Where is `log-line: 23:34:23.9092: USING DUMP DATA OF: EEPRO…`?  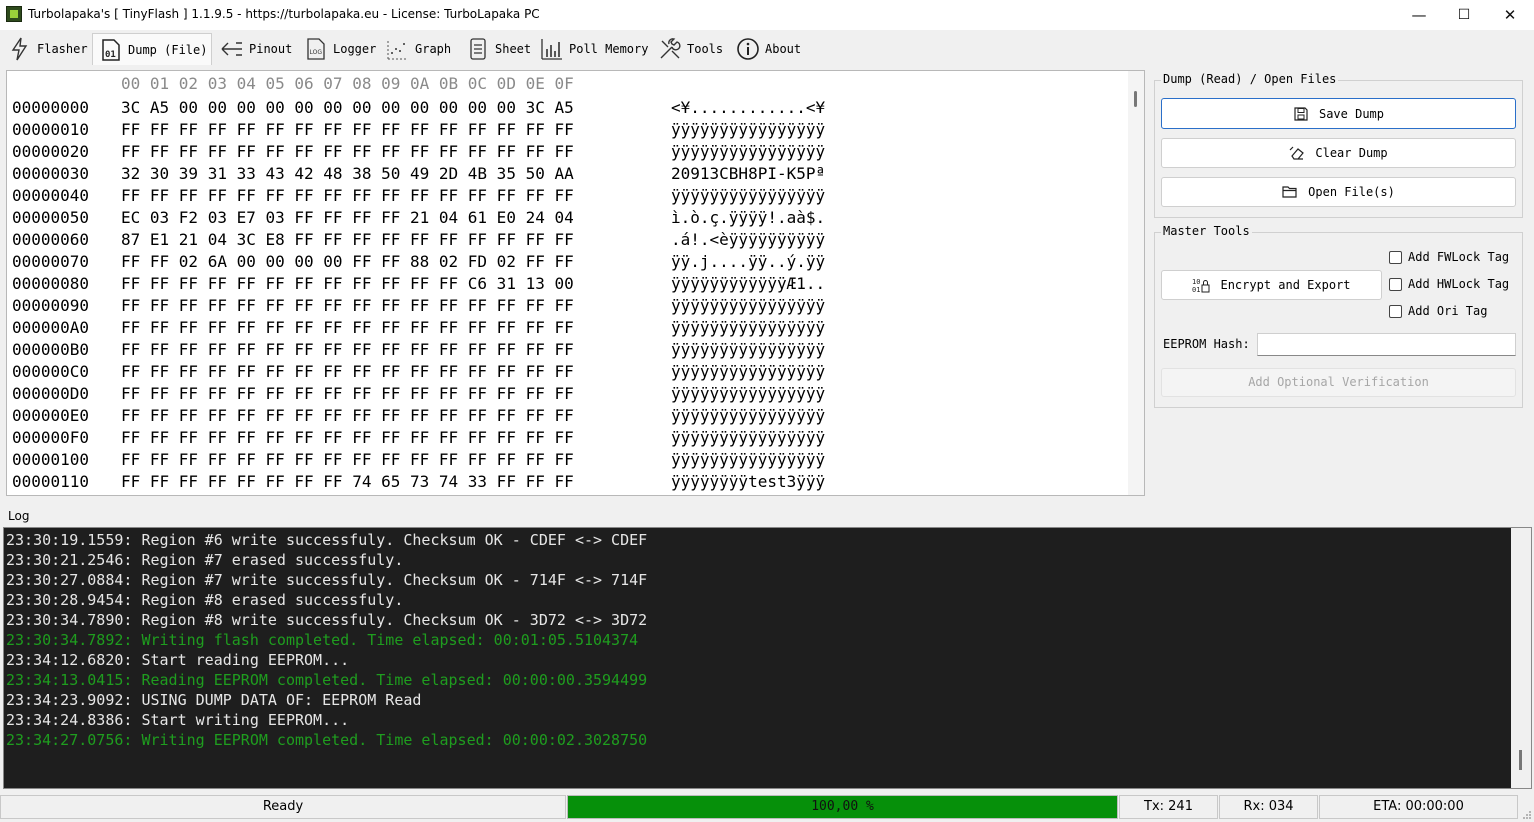 log-line: 23:34:23.9092: USING DUMP DATA OF: EEPRO… is located at coordinates (214, 700).